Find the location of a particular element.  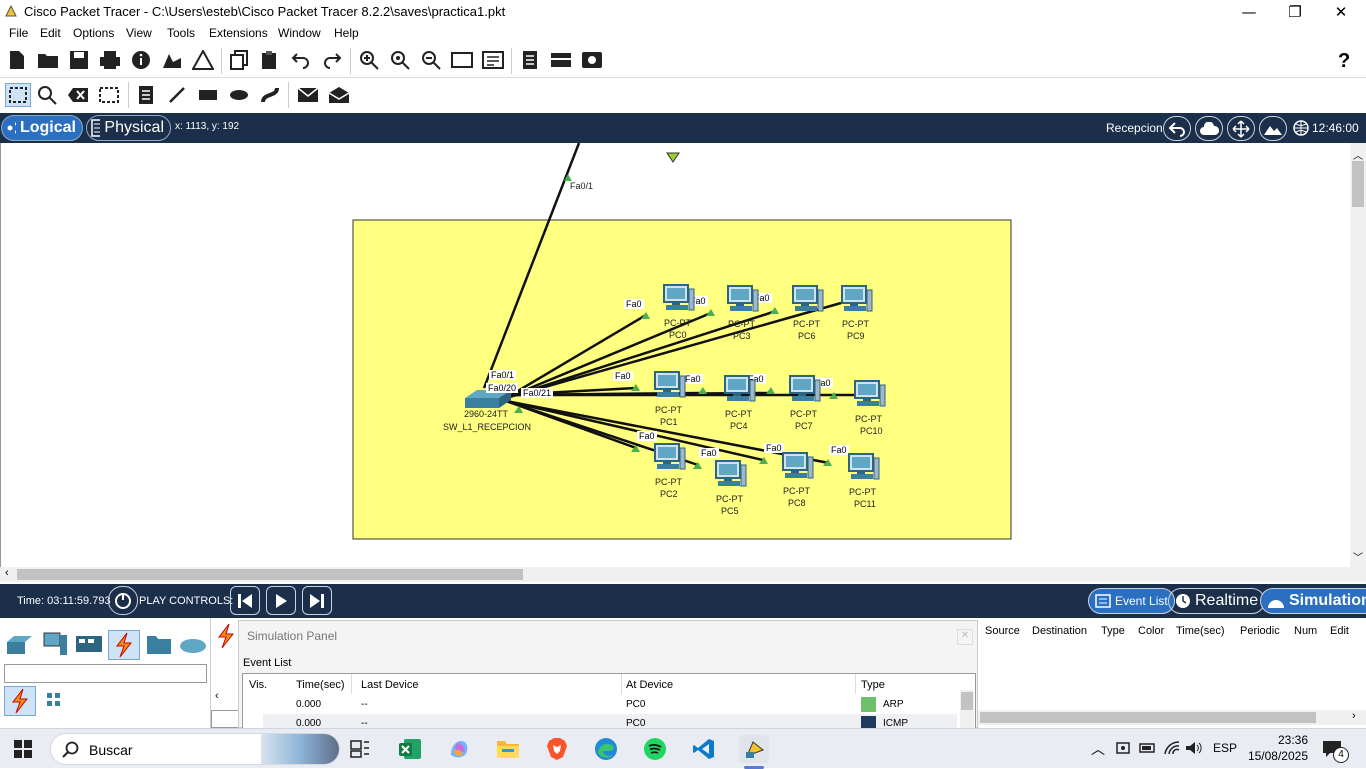

cluster-cloud-icon is located at coordinates (1209, 128).